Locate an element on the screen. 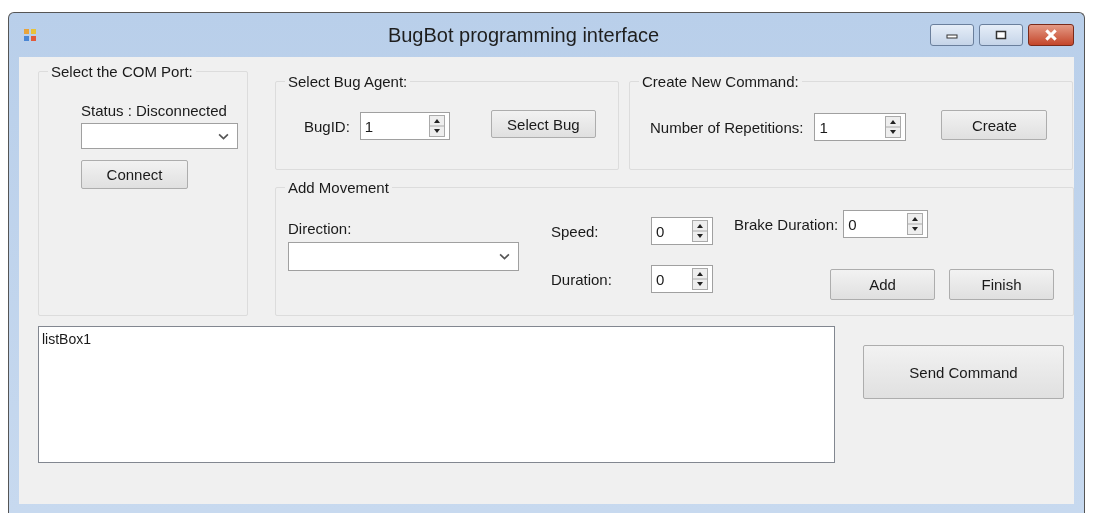  finish-button: Finish is located at coordinates (1001, 284).